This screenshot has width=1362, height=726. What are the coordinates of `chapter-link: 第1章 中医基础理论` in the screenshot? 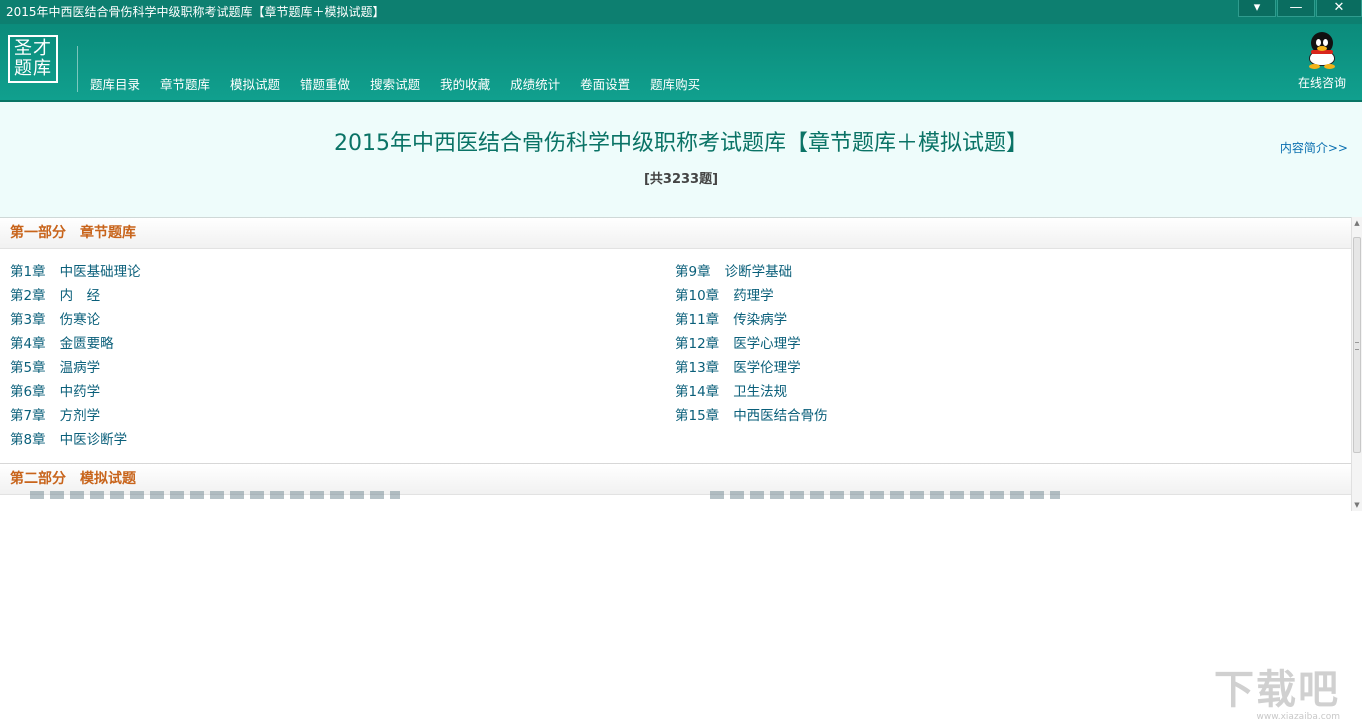 It's located at (75, 273).